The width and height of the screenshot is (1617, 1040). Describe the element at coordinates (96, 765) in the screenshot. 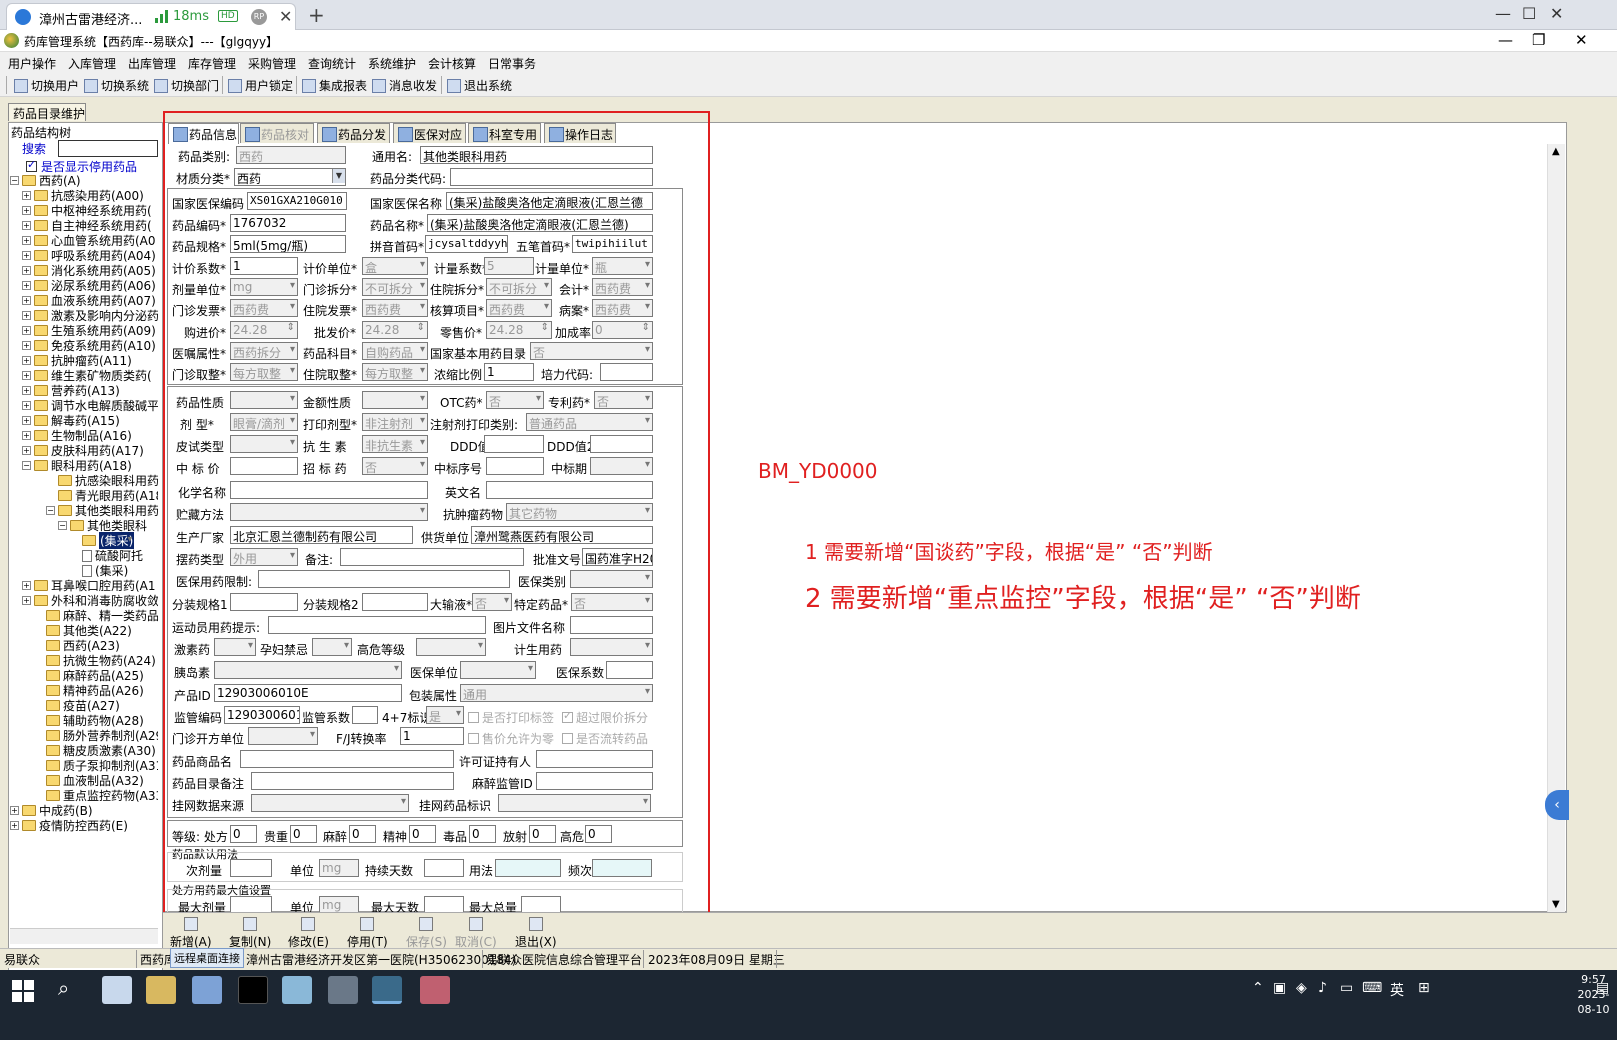

I see `tree-node: 质子泵抑制剂(A31)` at that location.